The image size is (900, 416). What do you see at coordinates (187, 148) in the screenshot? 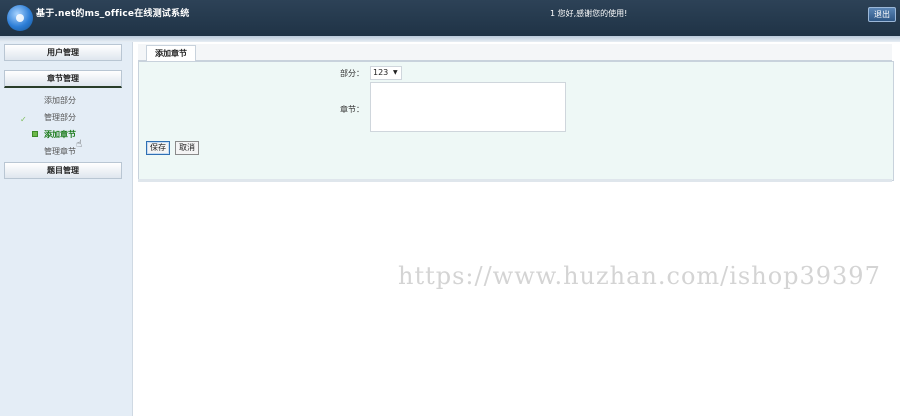
I see `cancel-button: 取消` at bounding box center [187, 148].